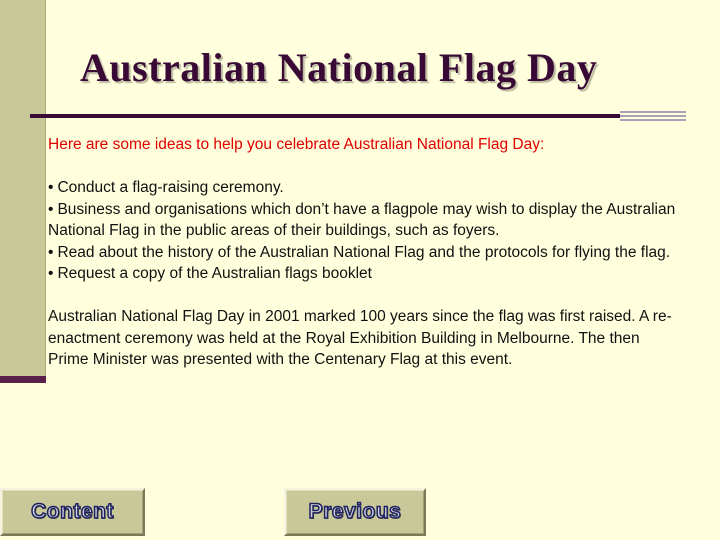  I want to click on bullet-item: • Conduct a flag-raising ceremony., so click(363, 188).